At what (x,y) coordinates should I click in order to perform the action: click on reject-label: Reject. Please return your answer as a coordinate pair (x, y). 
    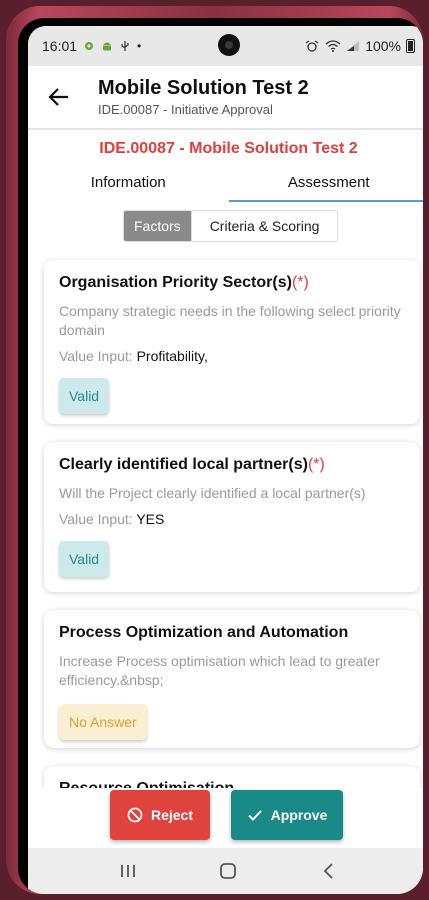
    Looking at the image, I should click on (172, 815).